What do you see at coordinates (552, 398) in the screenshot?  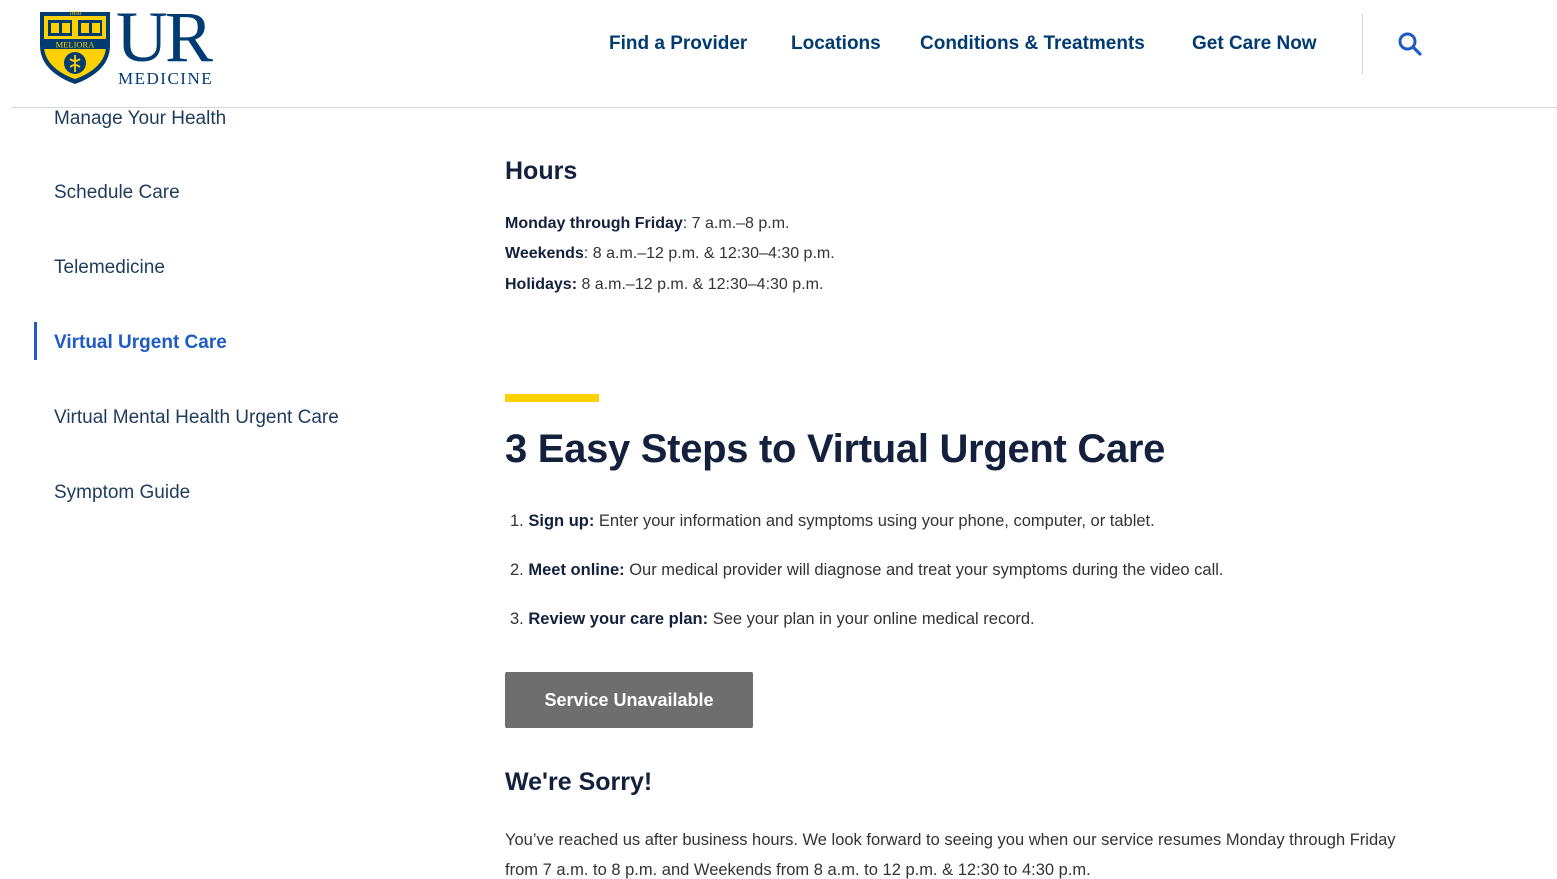 I see `section-accent-bar` at bounding box center [552, 398].